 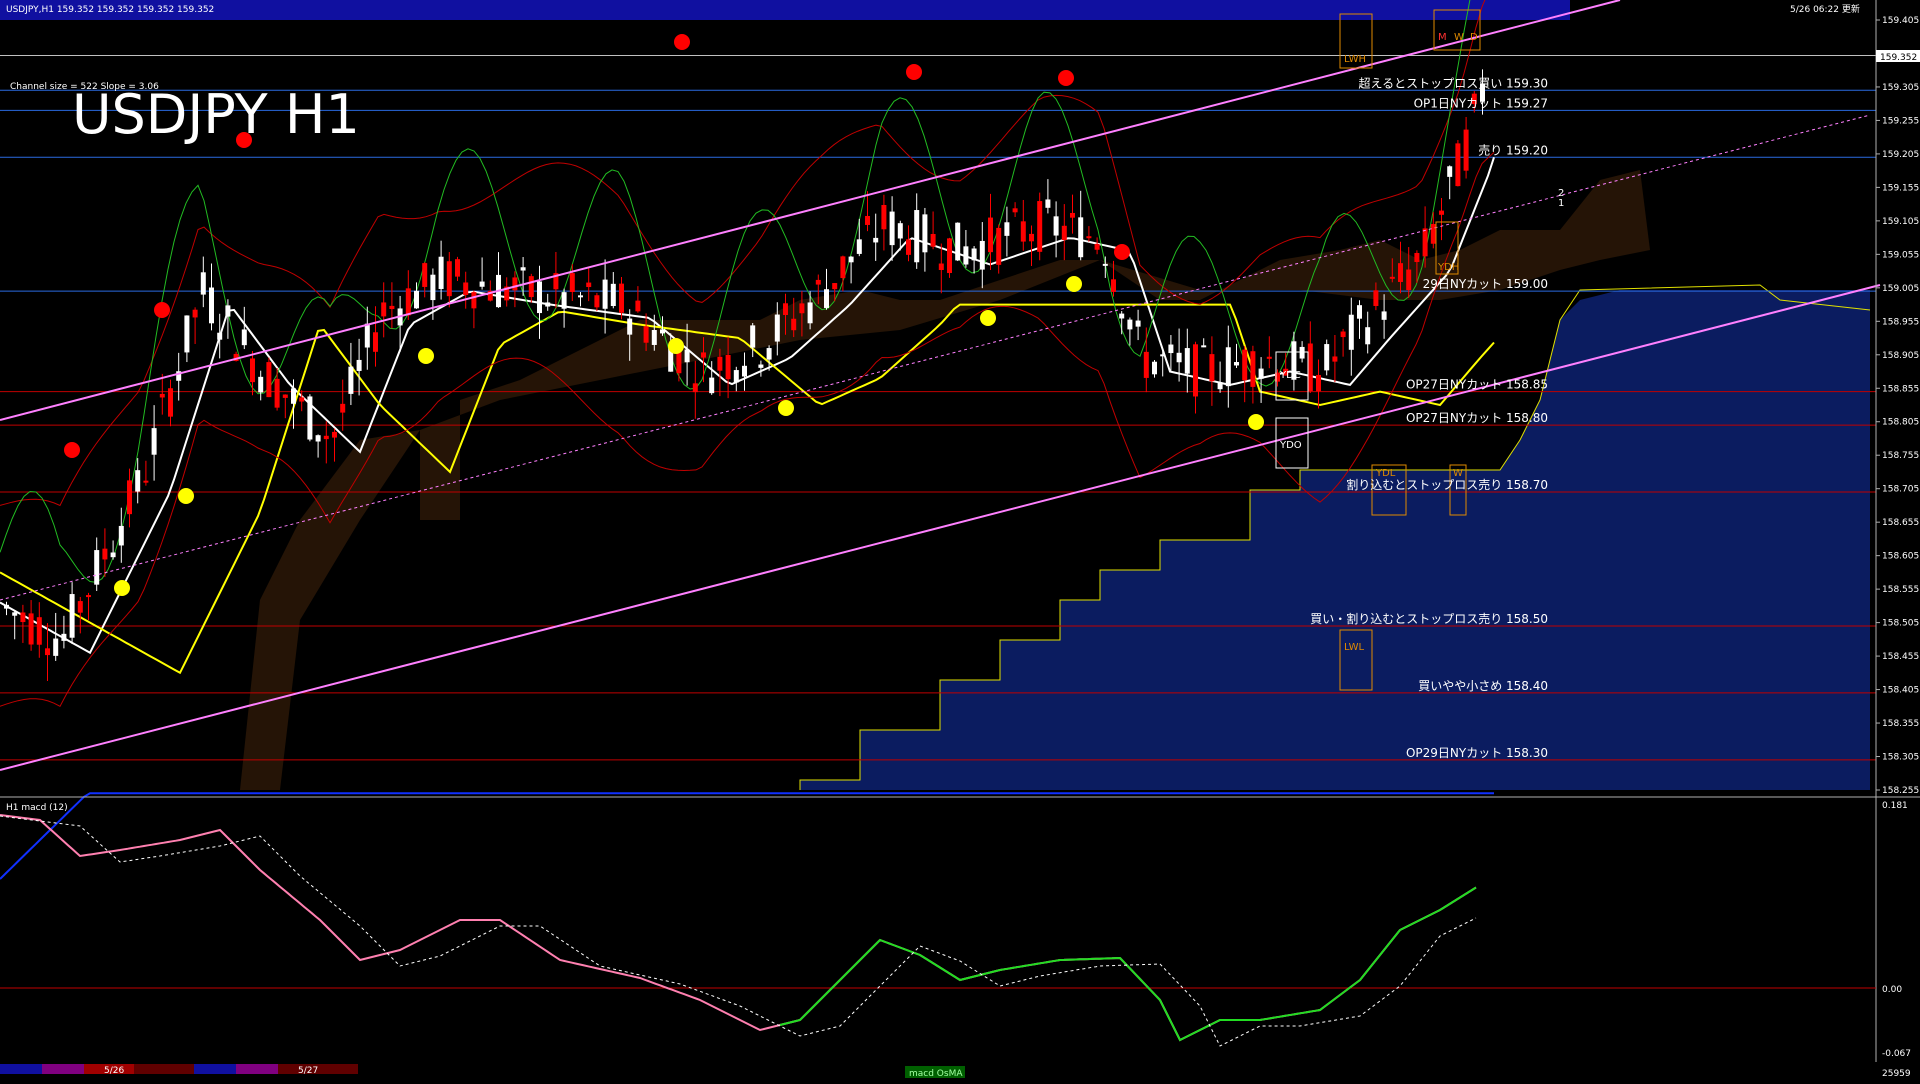 What do you see at coordinates (1561, 203) in the screenshot?
I see `marker-1: 1` at bounding box center [1561, 203].